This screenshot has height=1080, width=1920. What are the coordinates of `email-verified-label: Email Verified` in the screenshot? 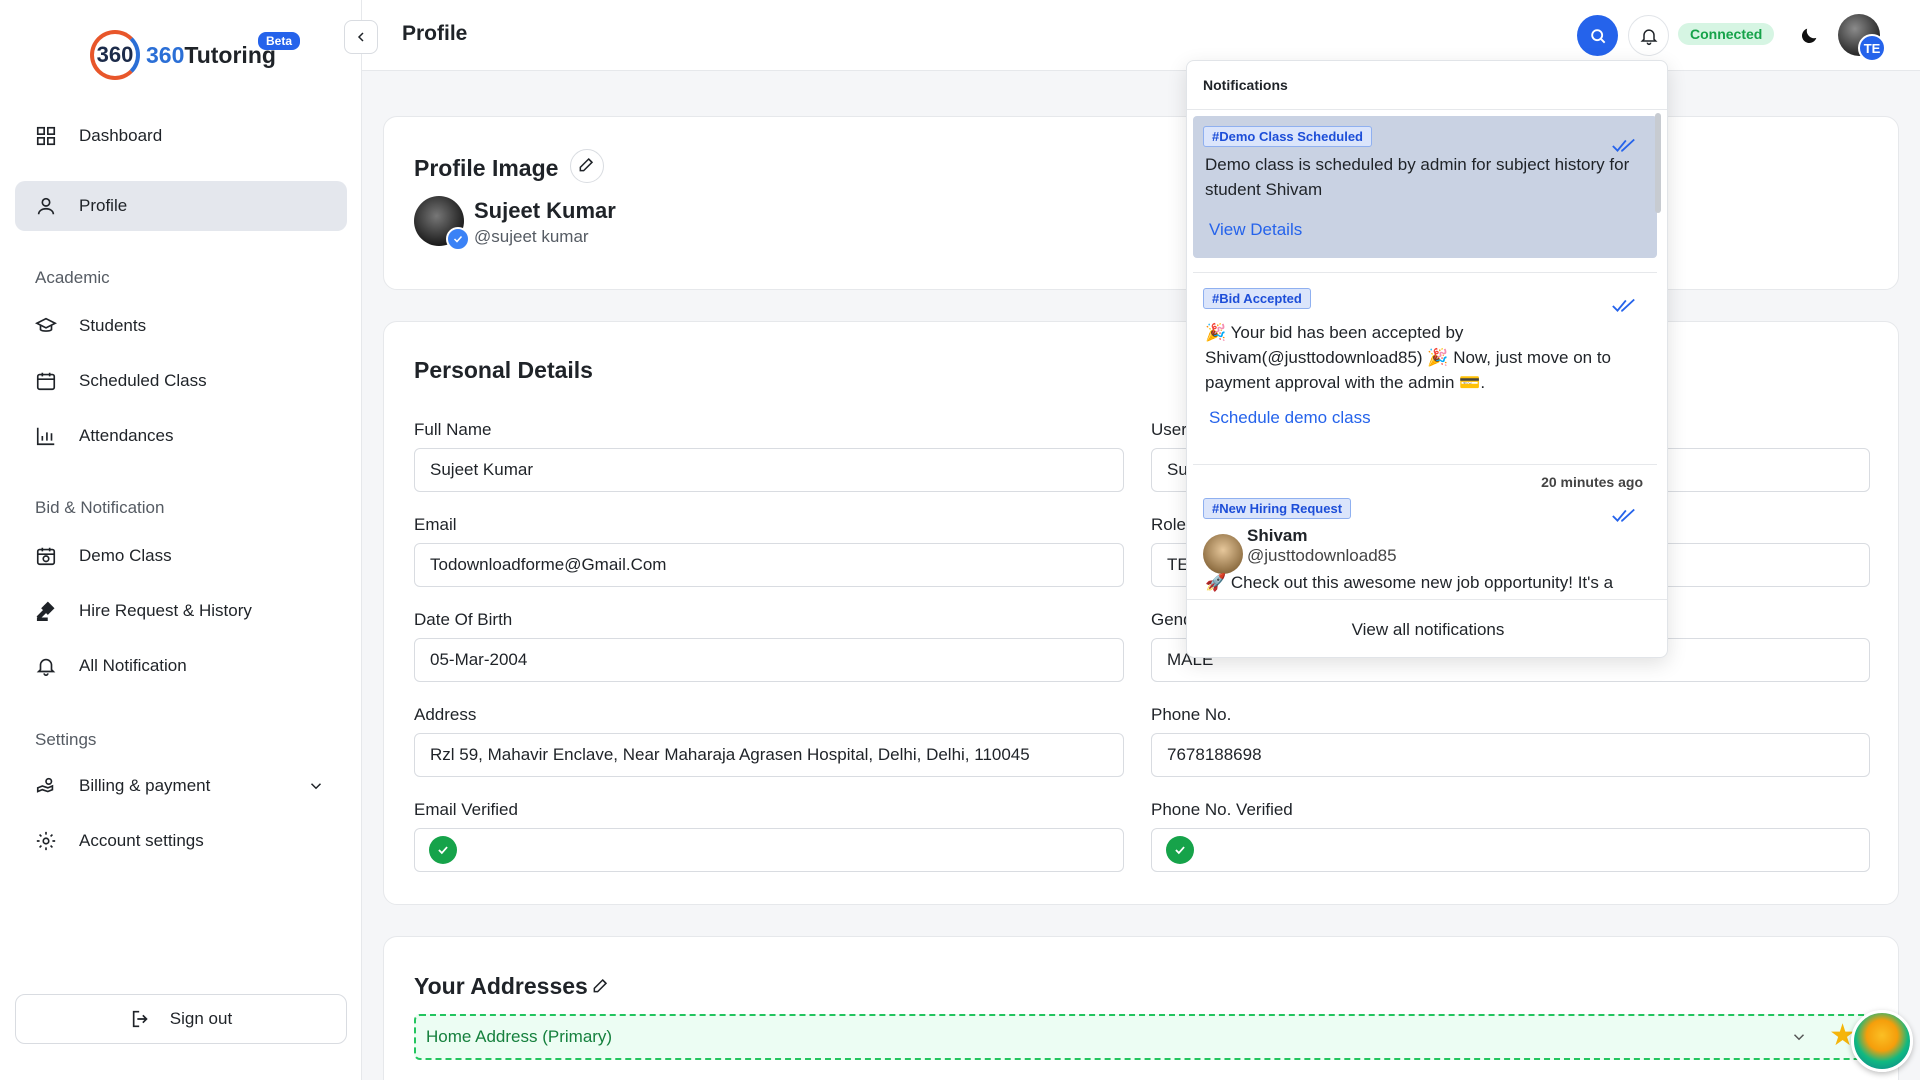 It's located at (466, 809).